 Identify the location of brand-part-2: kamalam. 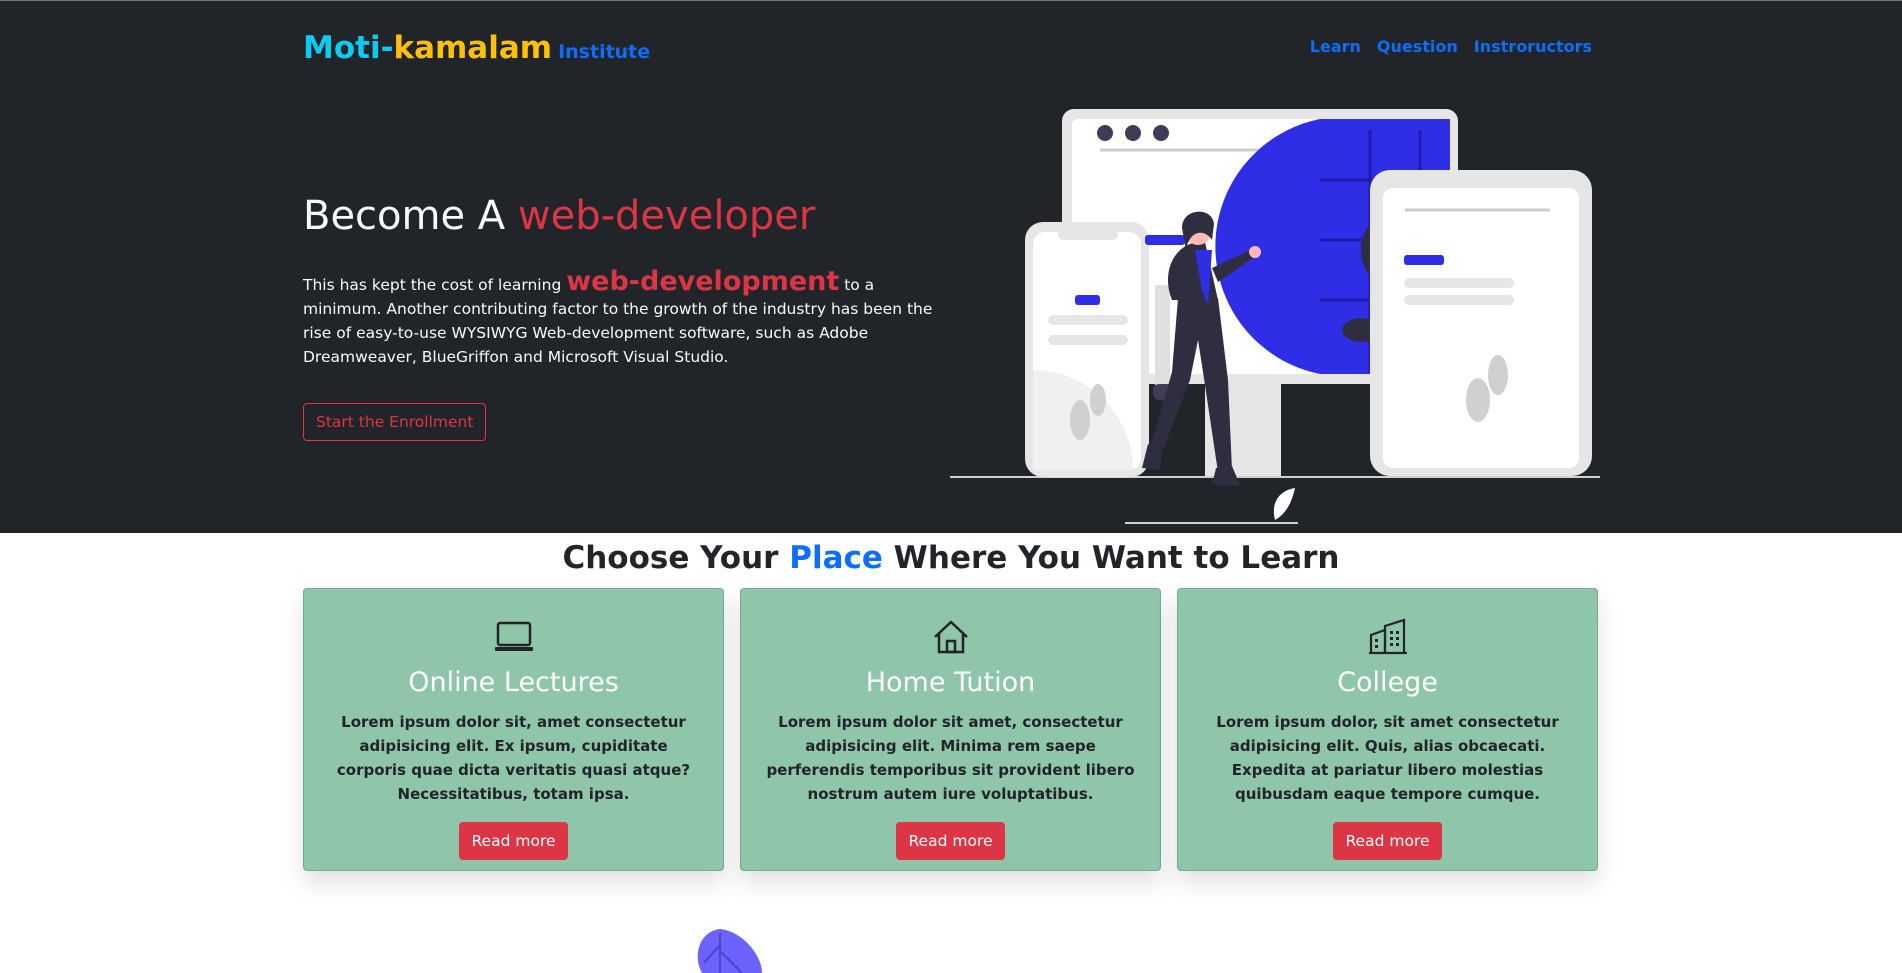
(473, 48).